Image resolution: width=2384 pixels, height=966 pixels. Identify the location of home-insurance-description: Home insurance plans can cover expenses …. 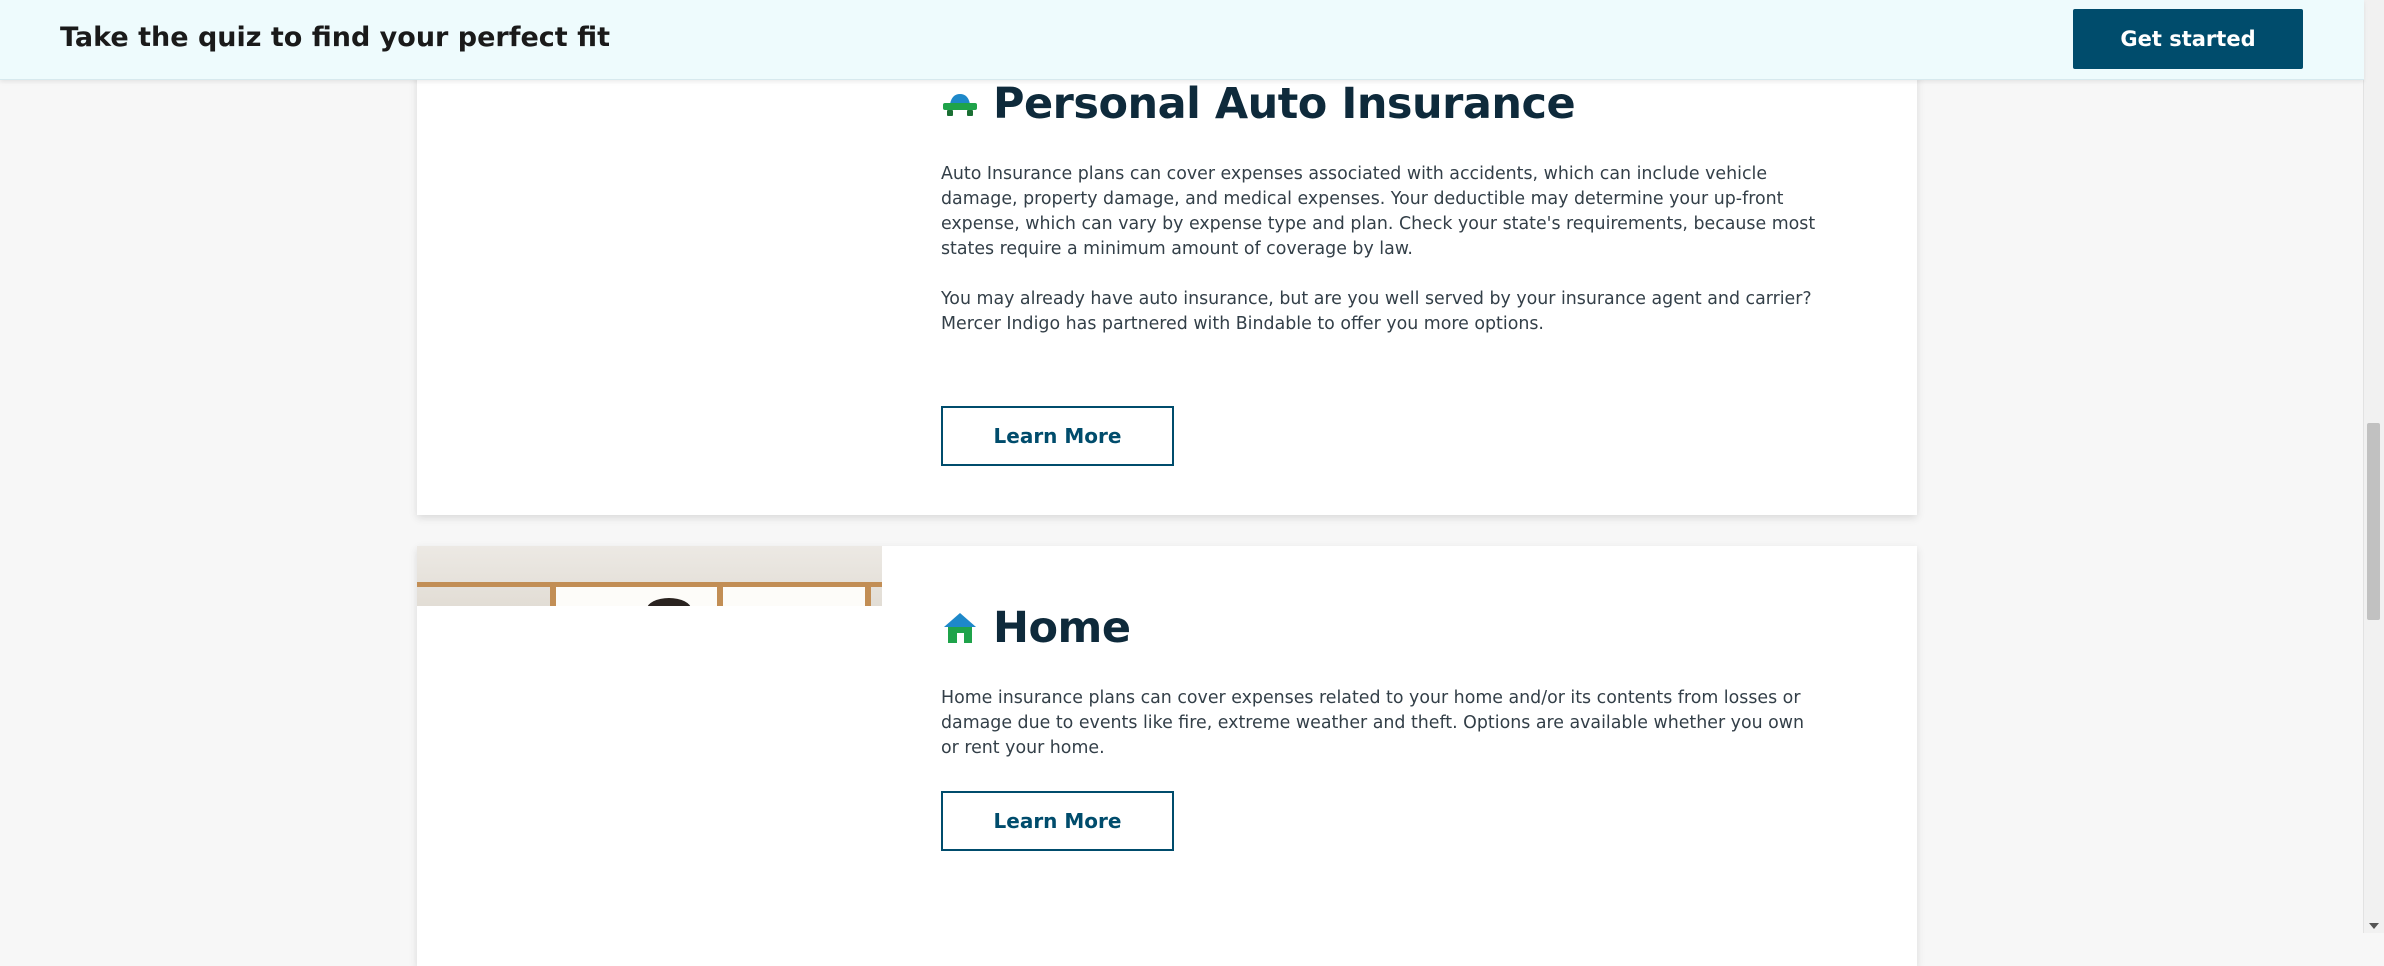
(1373, 723).